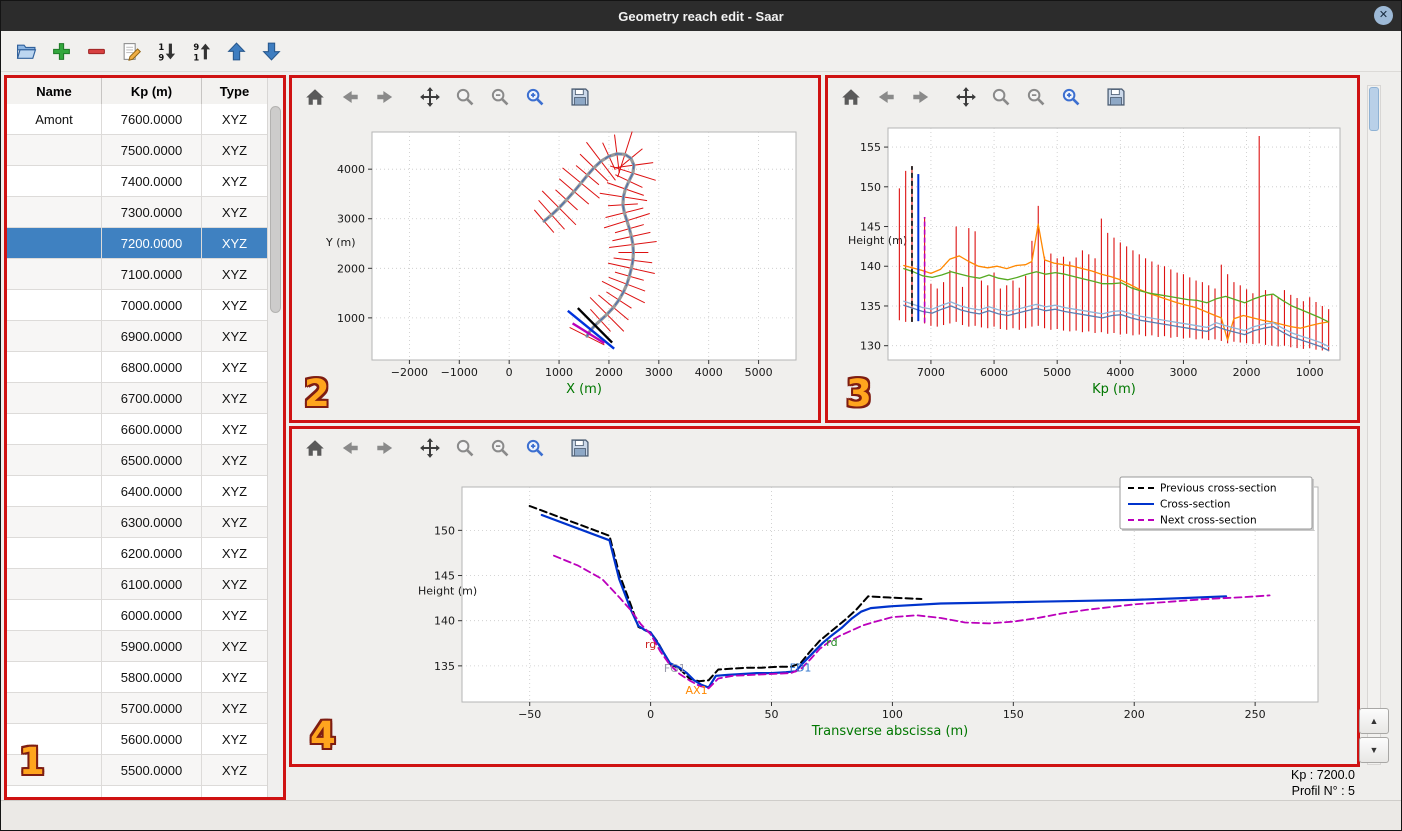 This screenshot has height=831, width=1402. Describe the element at coordinates (137, 677) in the screenshot. I see `table-row: 5800.0000 XYZ` at that location.